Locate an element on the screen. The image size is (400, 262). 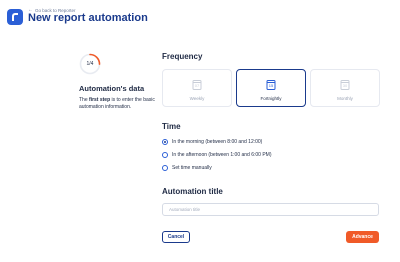
radio-checked-icon is located at coordinates (165, 142).